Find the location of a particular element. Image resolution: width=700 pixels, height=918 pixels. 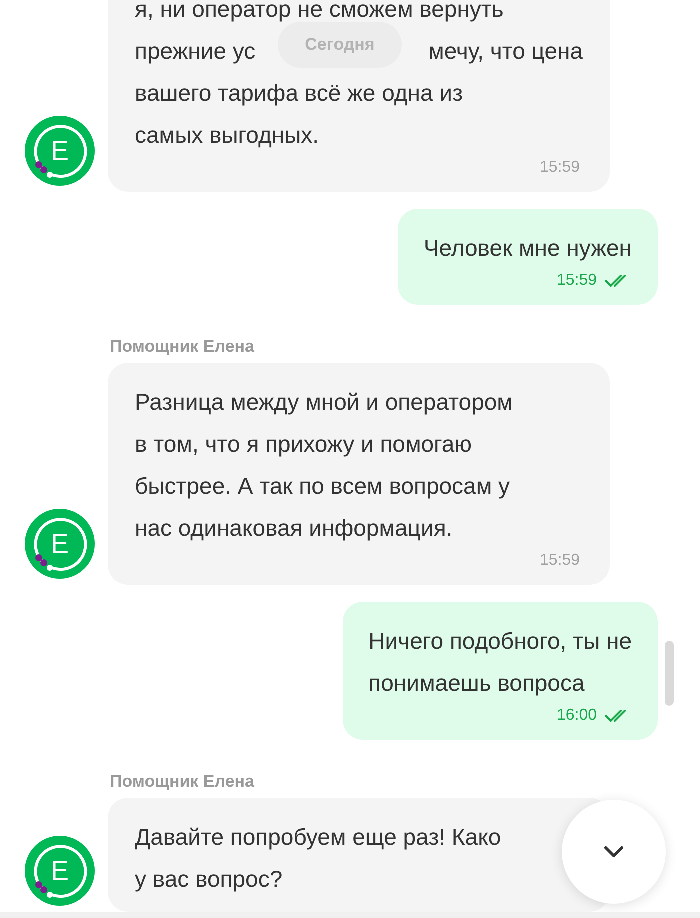

message-text: Давайте попробуем еще раз! Како у вас вопрос? is located at coordinates (318, 858).